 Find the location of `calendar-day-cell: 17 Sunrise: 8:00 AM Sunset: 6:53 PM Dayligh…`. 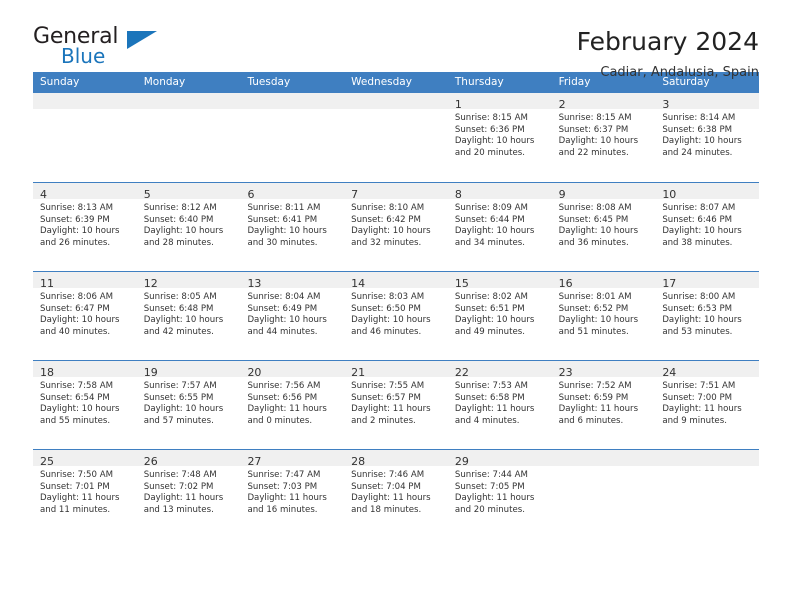

calendar-day-cell: 17 Sunrise: 8:00 AM Sunset: 6:53 PM Dayligh… is located at coordinates (707, 316).